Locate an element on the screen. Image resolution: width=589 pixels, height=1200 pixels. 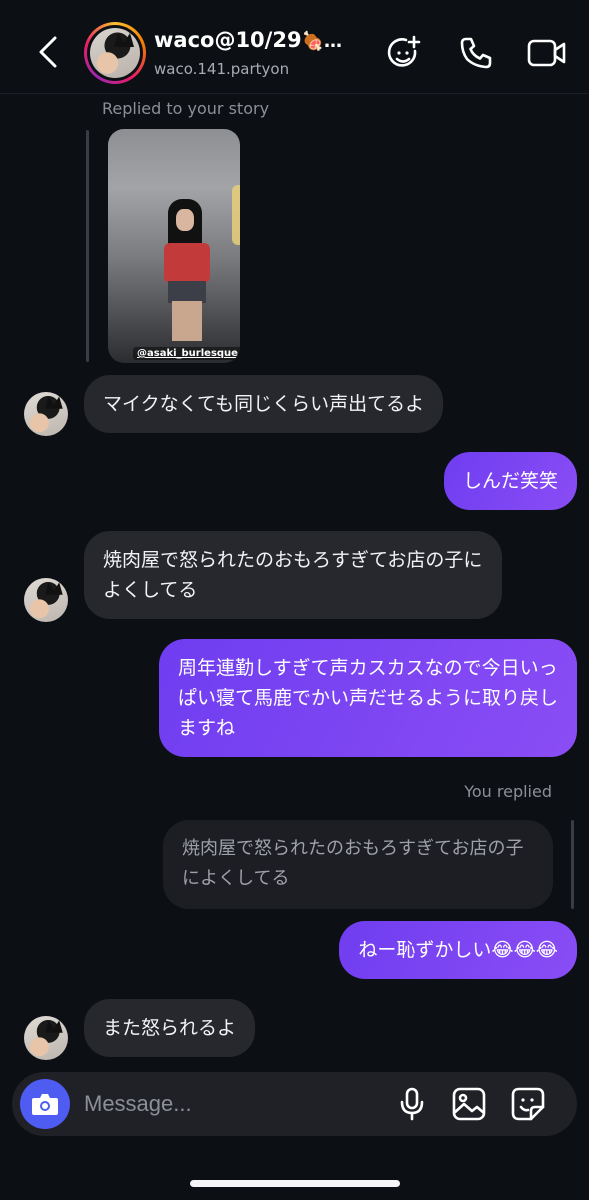
profile-avatar is located at coordinates (115, 53).